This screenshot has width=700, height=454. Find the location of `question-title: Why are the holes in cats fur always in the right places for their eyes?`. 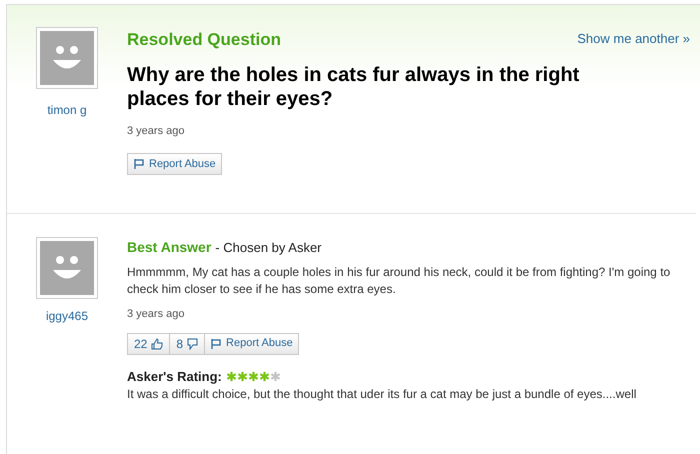

question-title: Why are the holes in cats fur always in the right places for their eyes? is located at coordinates (353, 86).